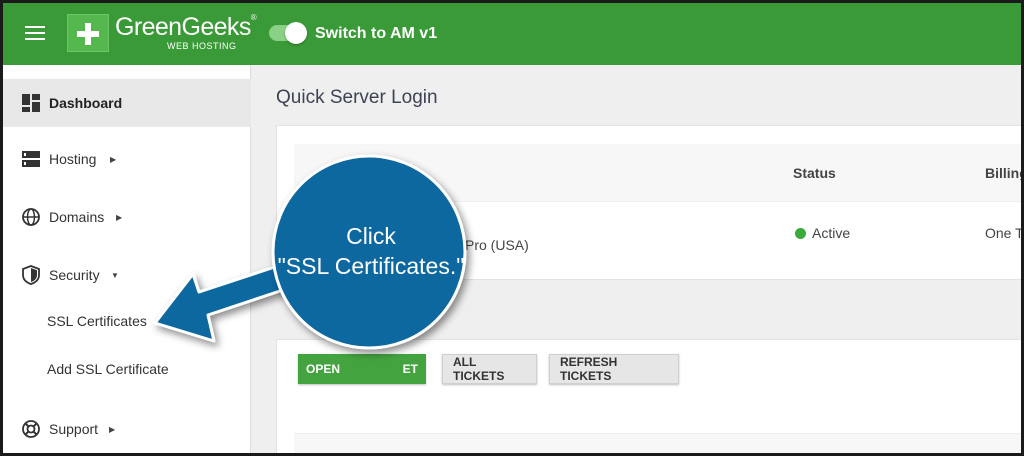 This screenshot has height=456, width=1024. Describe the element at coordinates (822, 233) in the screenshot. I see `status-badge: Active` at that location.